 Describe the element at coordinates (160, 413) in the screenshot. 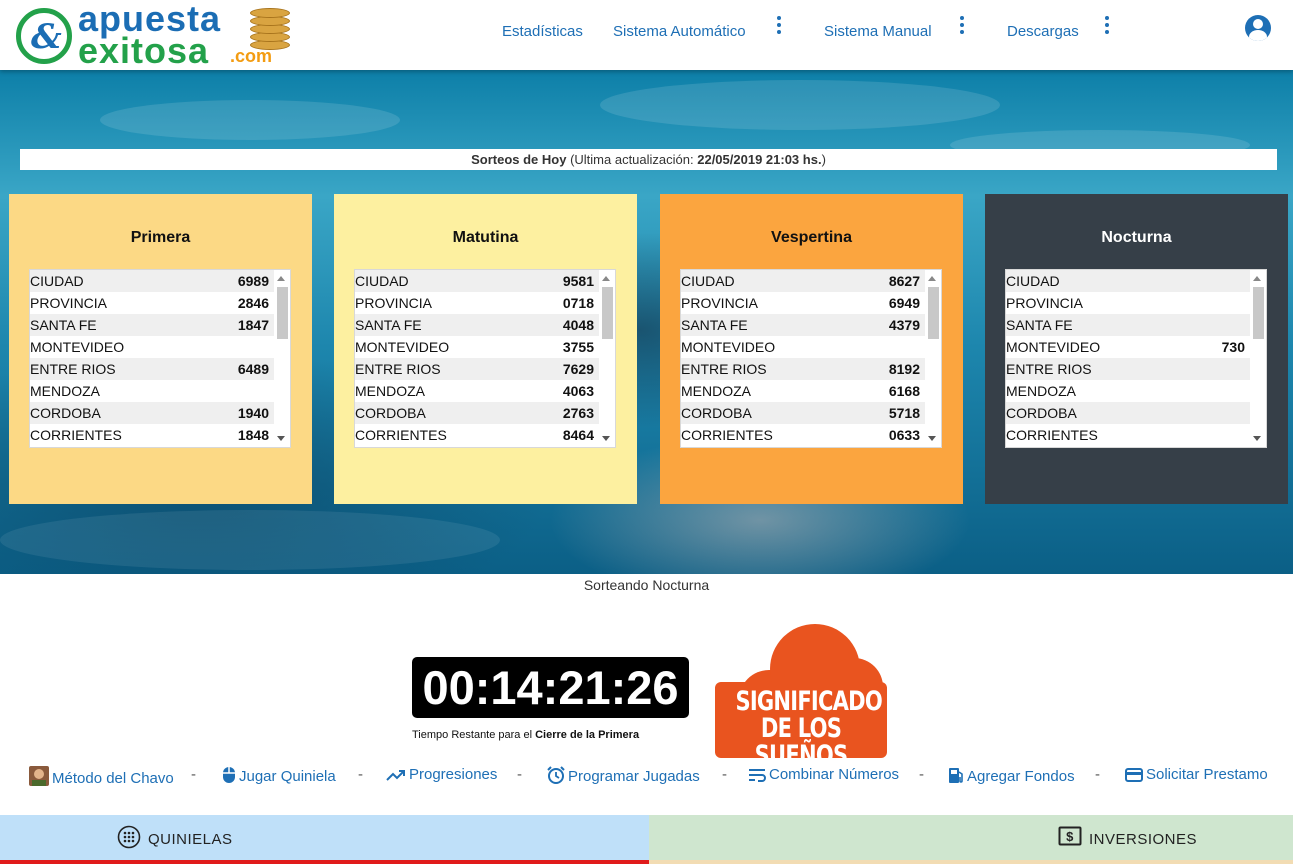

I see `result-row: CORDOBA 1940` at that location.